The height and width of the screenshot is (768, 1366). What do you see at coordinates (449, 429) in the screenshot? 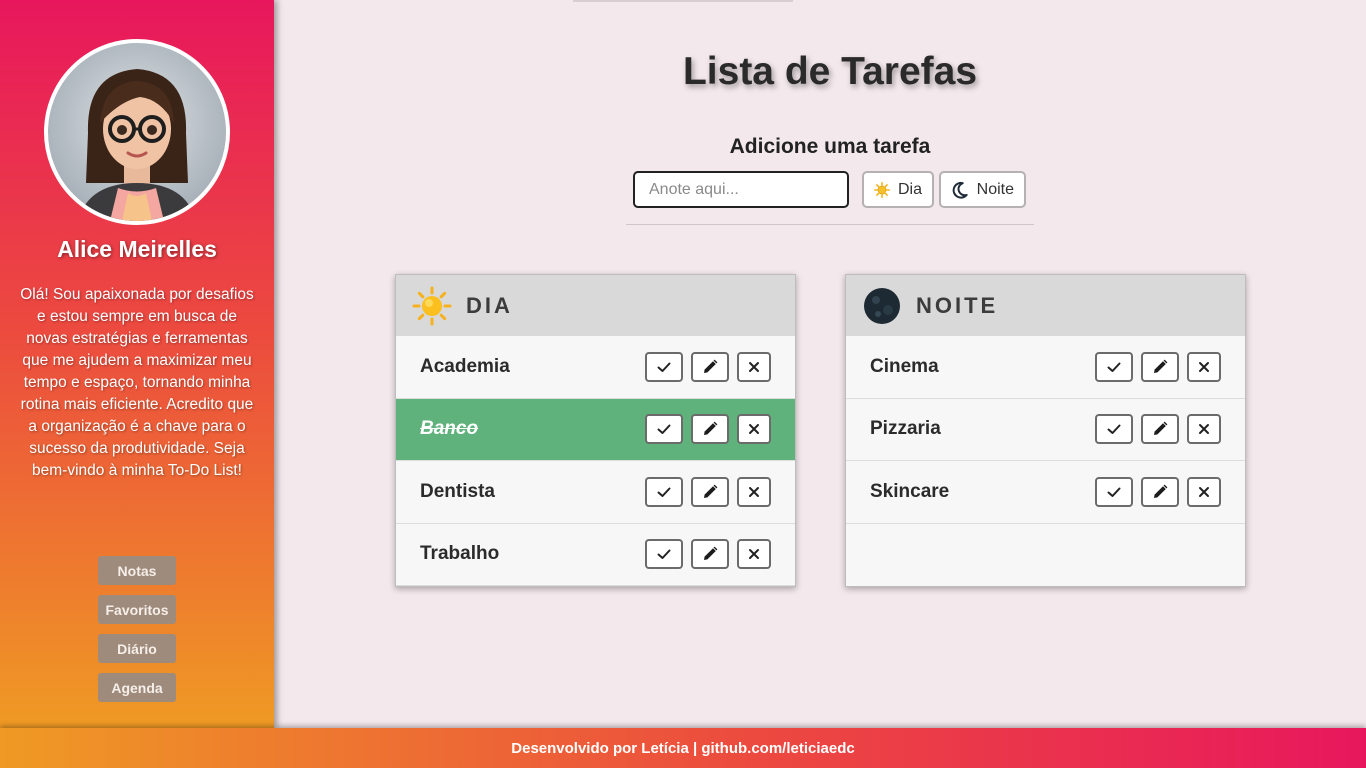
I see `task-text: Banco` at bounding box center [449, 429].